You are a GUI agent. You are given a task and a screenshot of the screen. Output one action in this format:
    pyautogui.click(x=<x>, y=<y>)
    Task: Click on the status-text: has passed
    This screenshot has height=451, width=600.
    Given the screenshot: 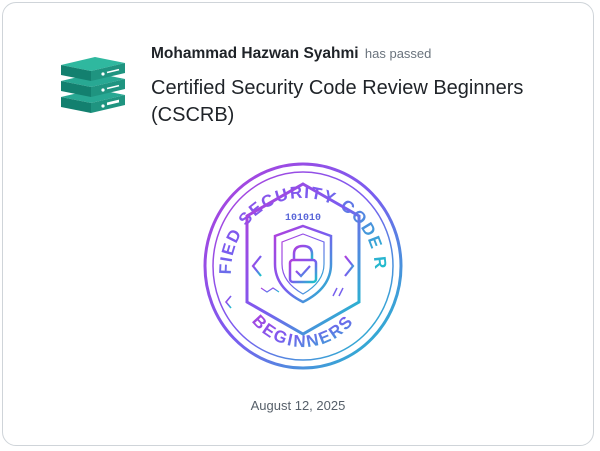 What is the action you would take?
    pyautogui.click(x=398, y=53)
    